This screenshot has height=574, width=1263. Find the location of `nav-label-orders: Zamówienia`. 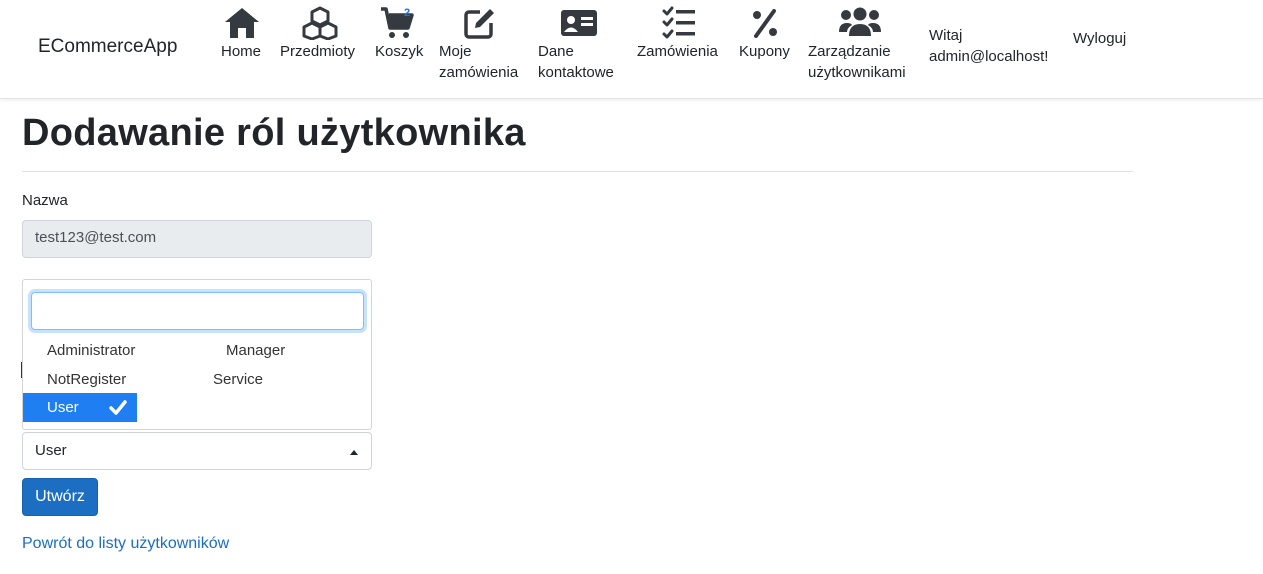

nav-label-orders: Zamówienia is located at coordinates (677, 51).